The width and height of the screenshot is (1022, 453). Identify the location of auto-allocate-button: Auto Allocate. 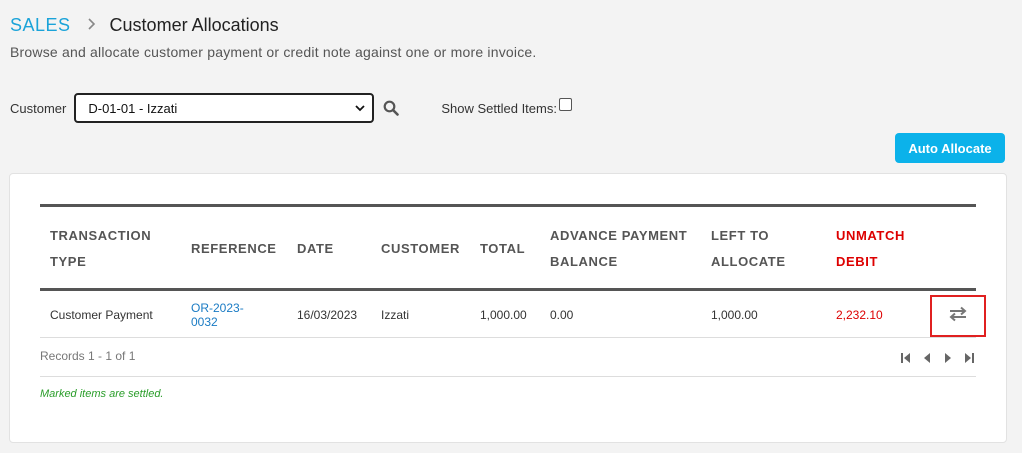
(950, 148).